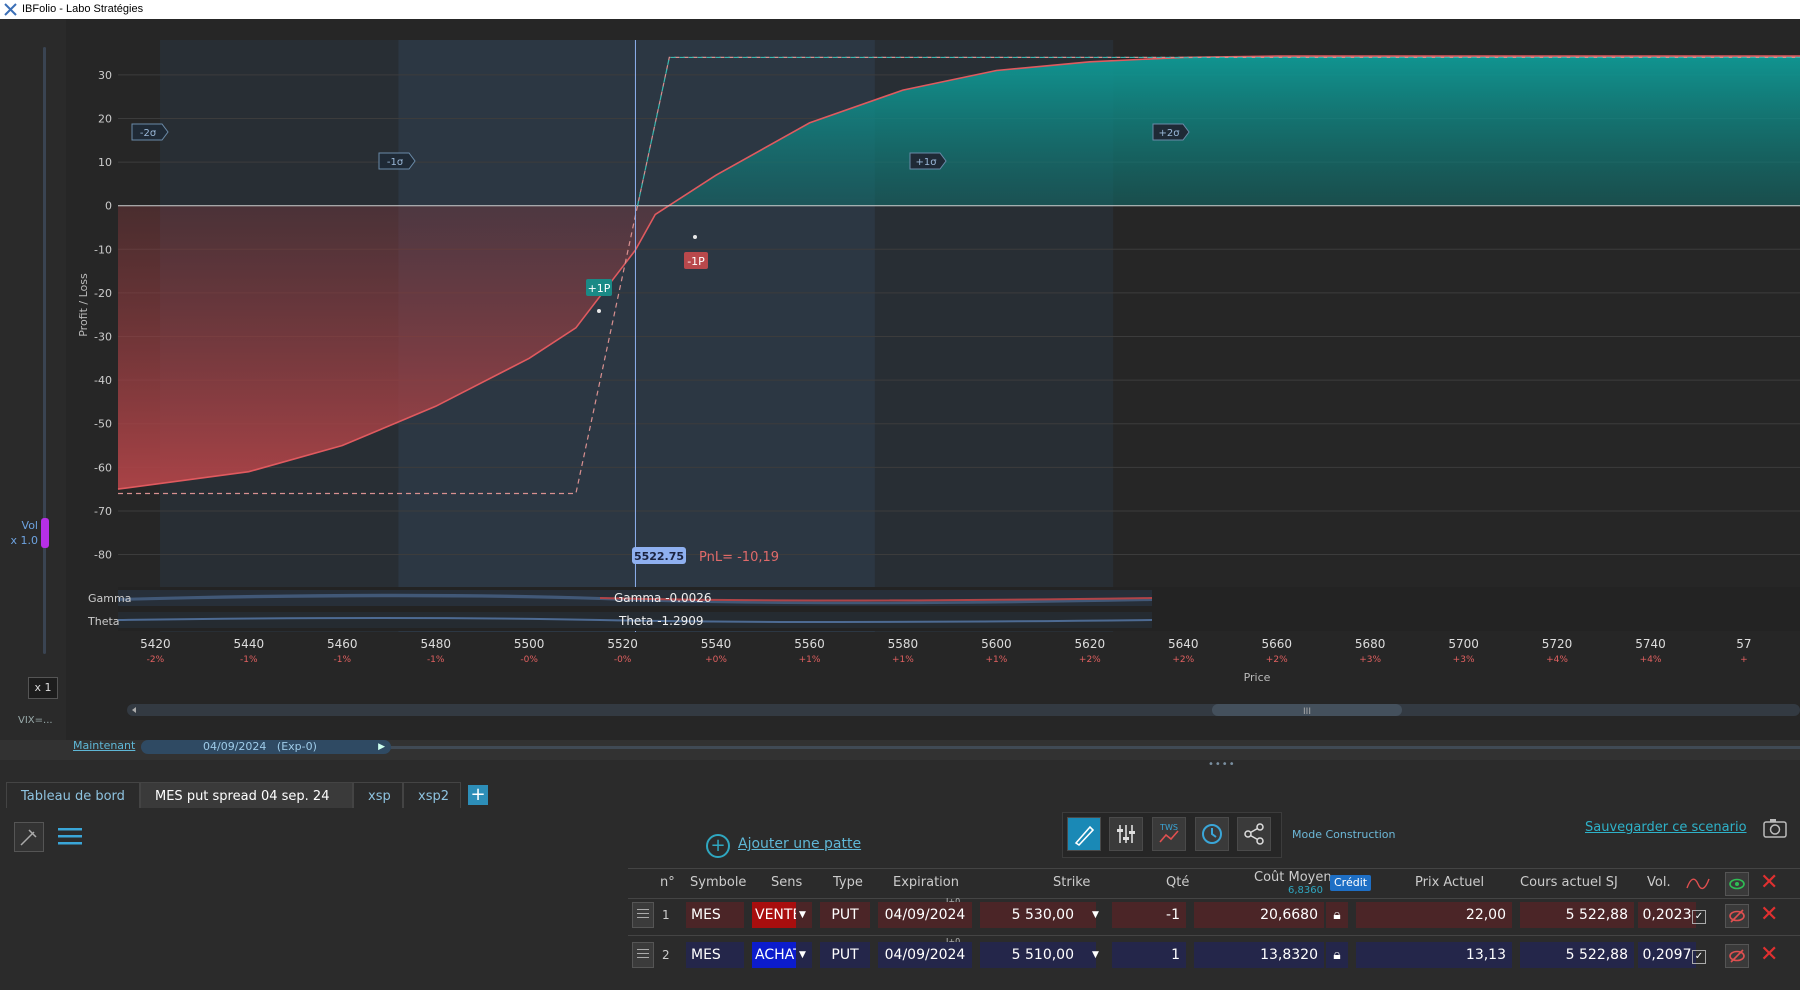 The width and height of the screenshot is (1800, 990). Describe the element at coordinates (73, 795) in the screenshot. I see `tab-dashboard: Tableau de bord` at that location.